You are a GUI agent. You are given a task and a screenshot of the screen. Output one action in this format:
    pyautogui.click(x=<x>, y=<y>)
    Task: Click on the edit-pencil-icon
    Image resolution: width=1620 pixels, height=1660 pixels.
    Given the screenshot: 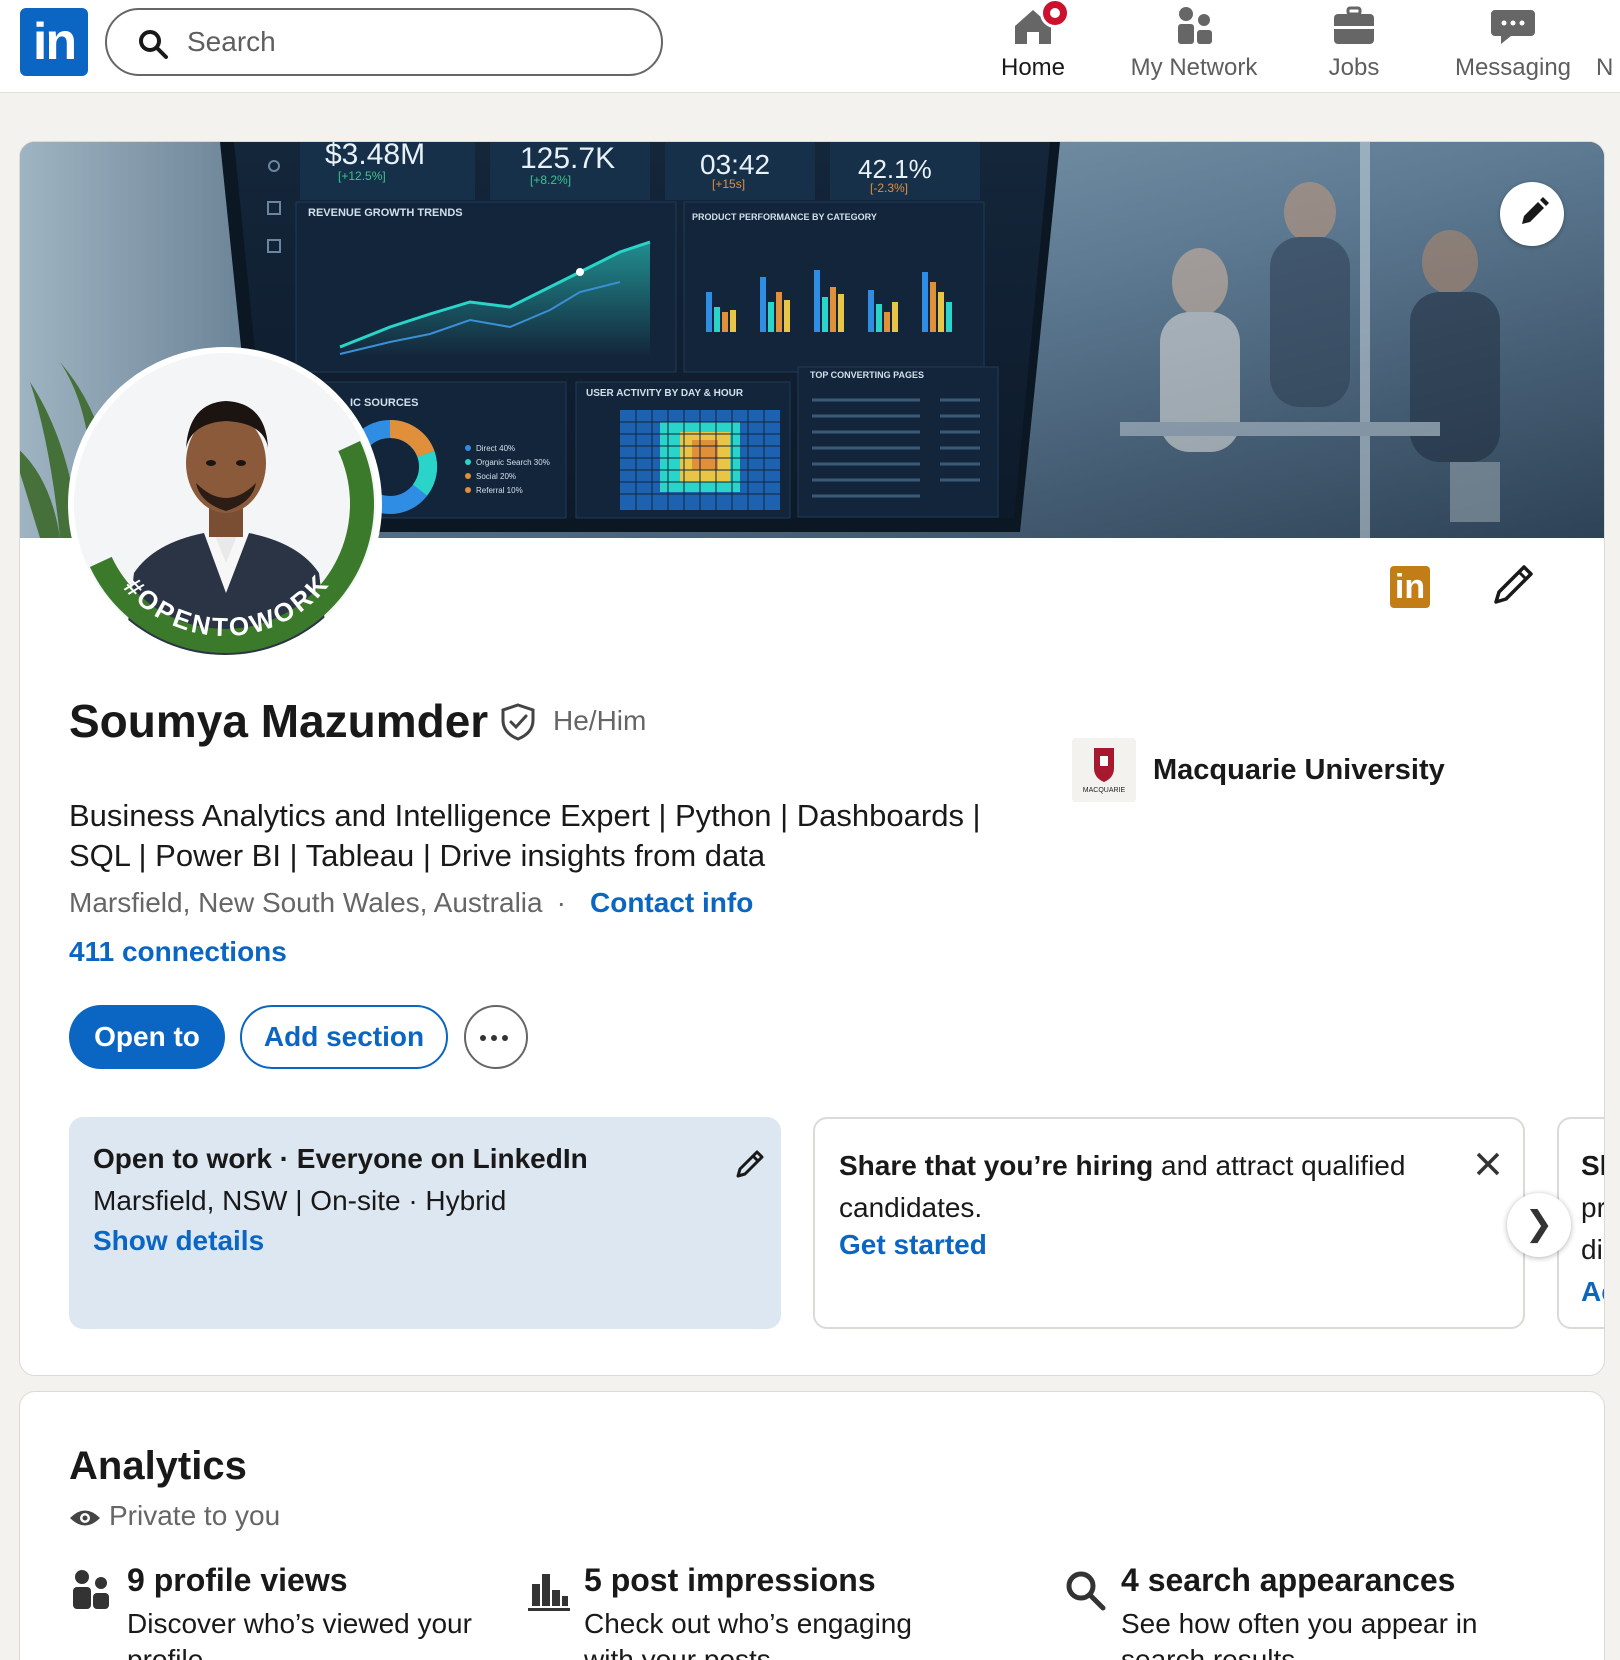 What is the action you would take?
    pyautogui.click(x=750, y=1164)
    